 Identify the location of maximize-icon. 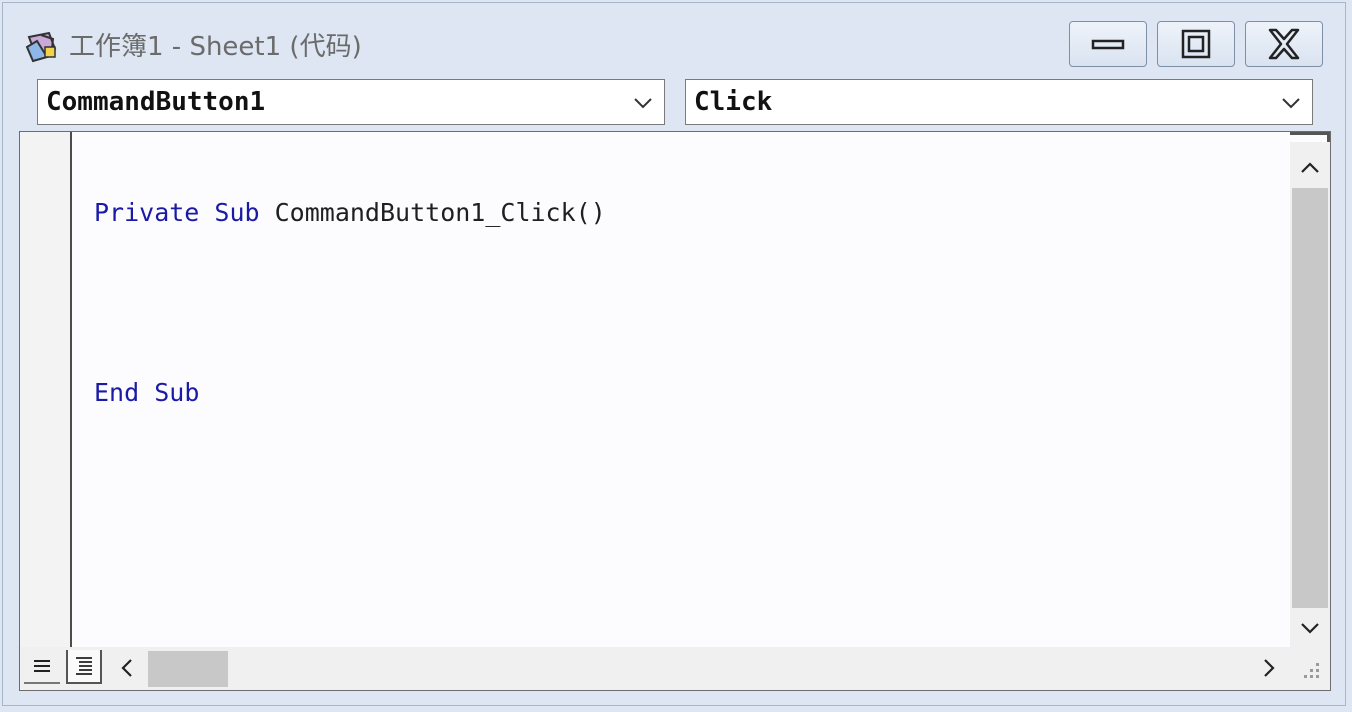
(1196, 44).